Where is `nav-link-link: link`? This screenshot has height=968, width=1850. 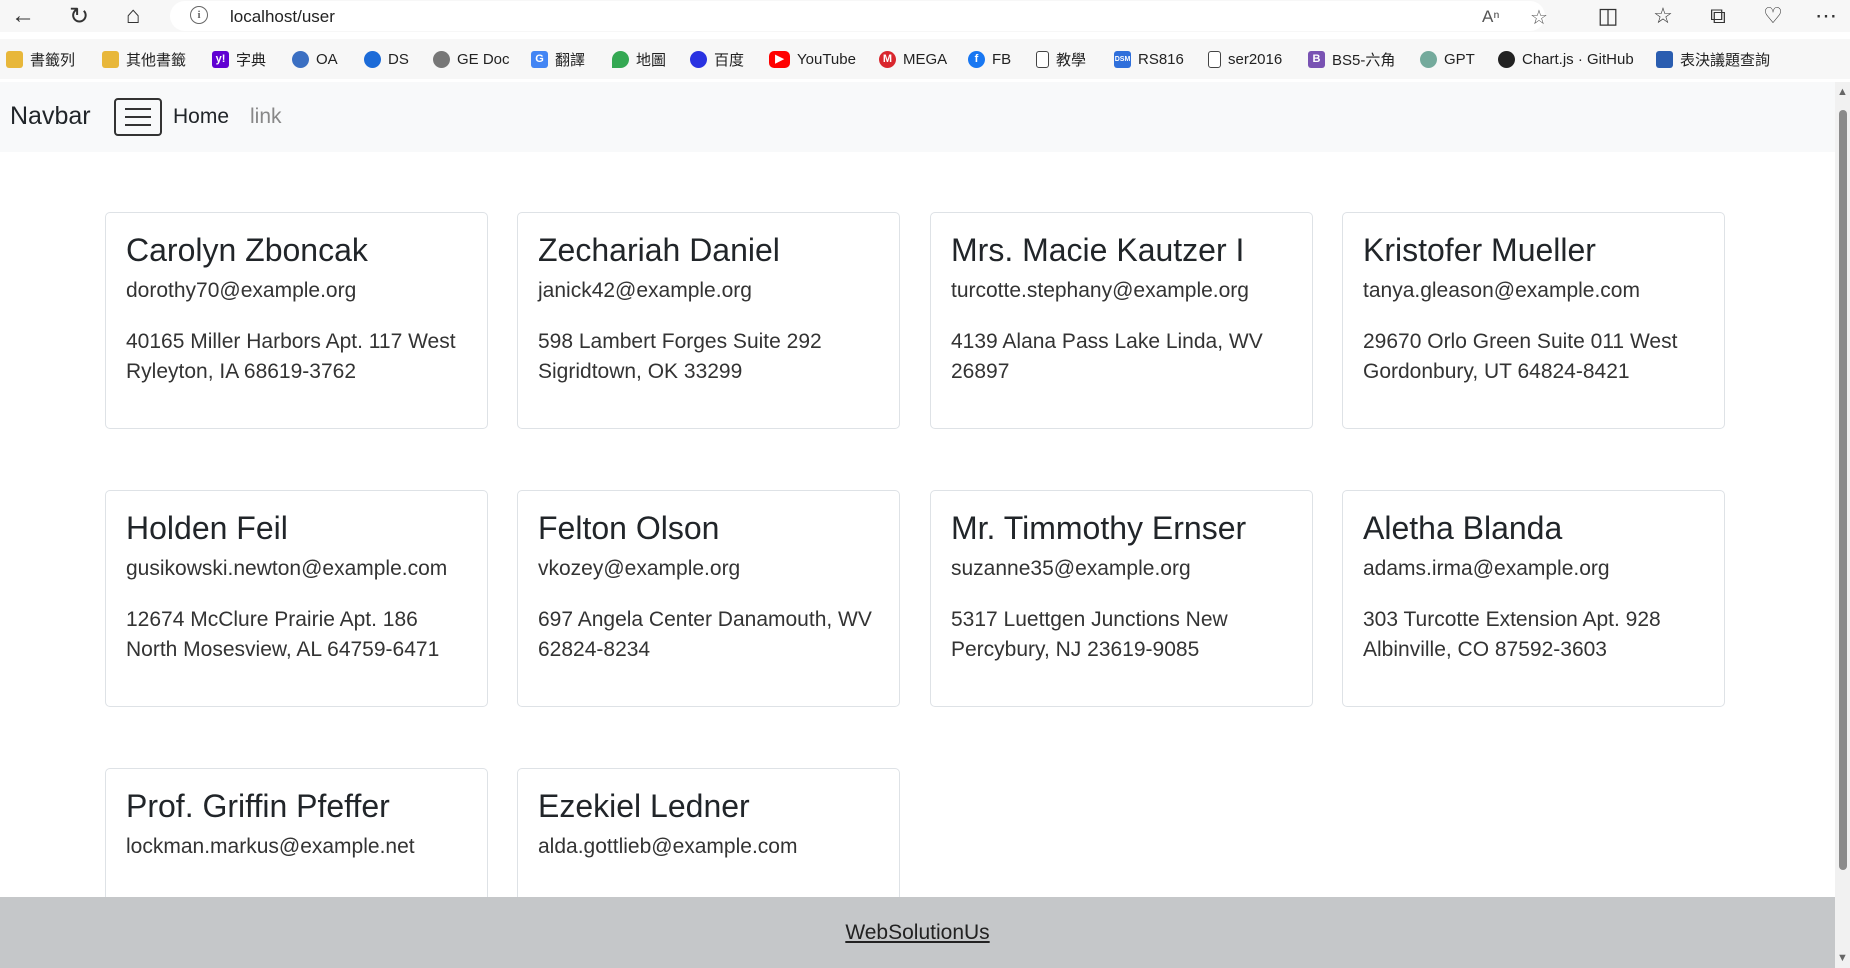 nav-link-link: link is located at coordinates (266, 117).